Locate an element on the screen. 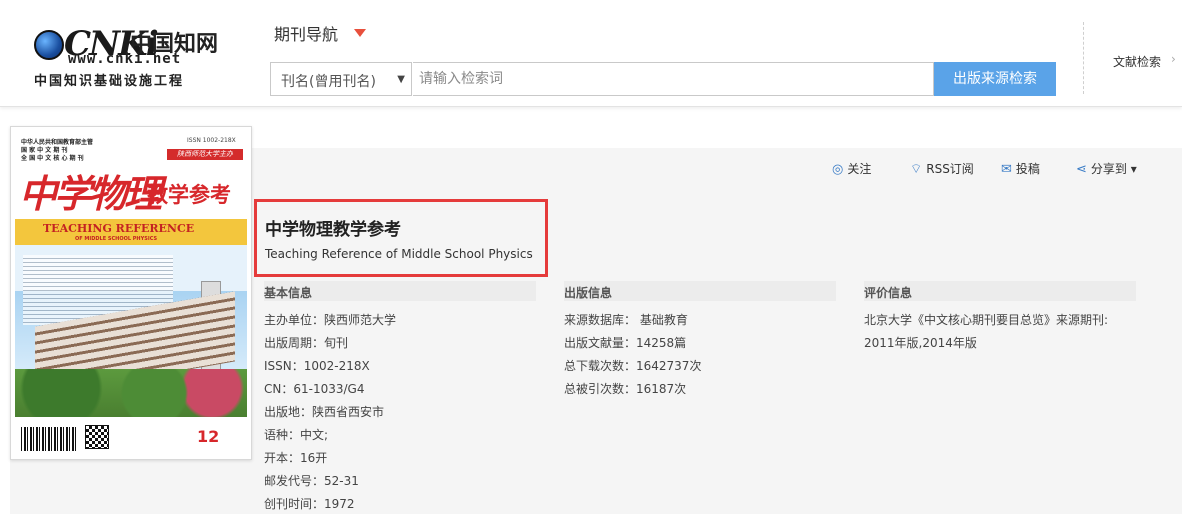  submit-link: ✉ 投稿 is located at coordinates (1020, 168).